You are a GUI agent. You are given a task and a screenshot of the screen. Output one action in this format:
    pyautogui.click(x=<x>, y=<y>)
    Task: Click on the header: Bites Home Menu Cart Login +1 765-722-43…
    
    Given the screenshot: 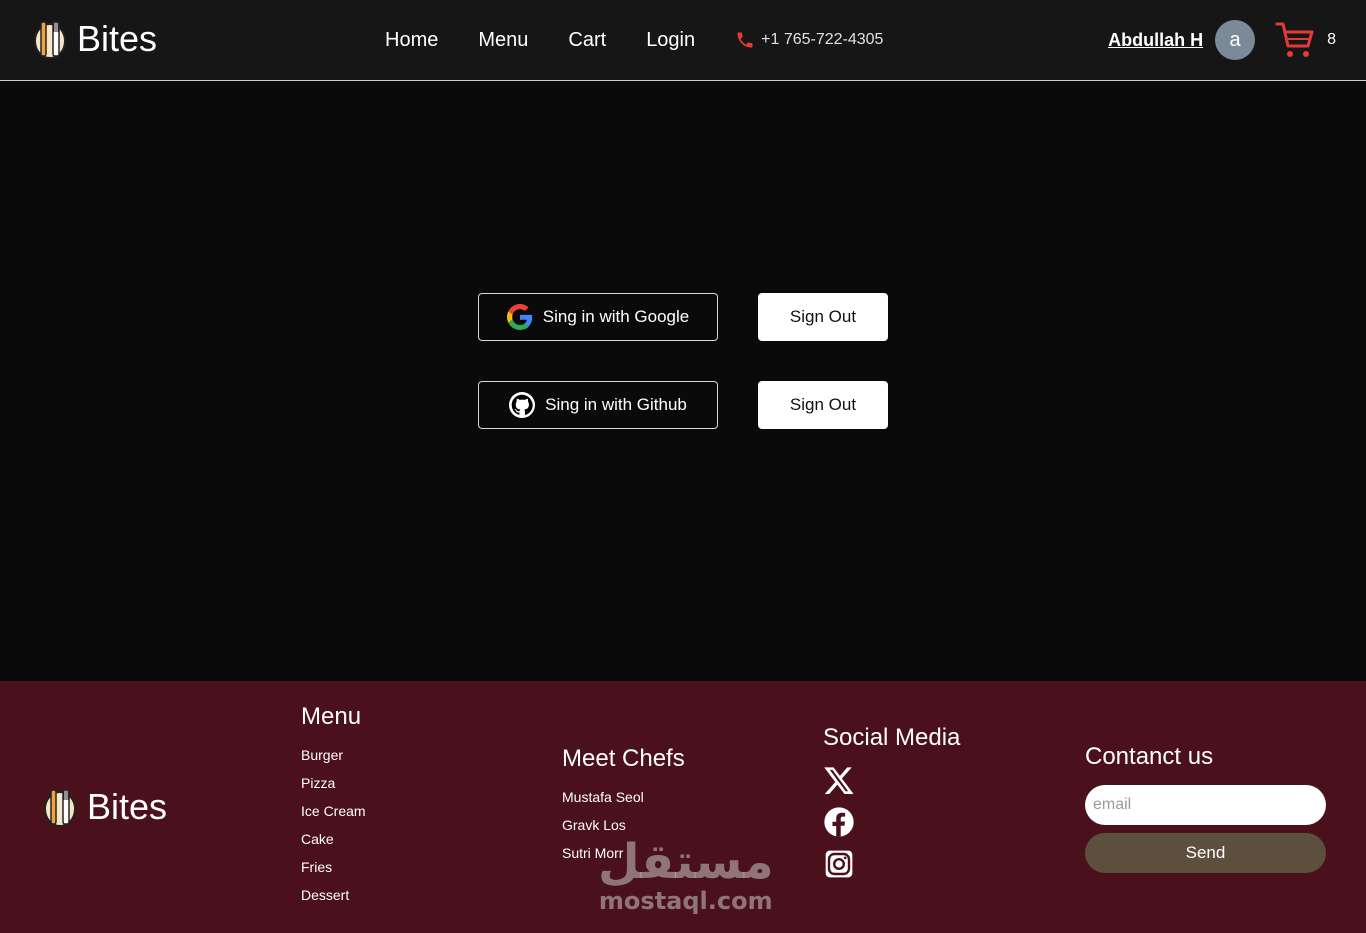 What is the action you would take?
    pyautogui.click(x=683, y=40)
    